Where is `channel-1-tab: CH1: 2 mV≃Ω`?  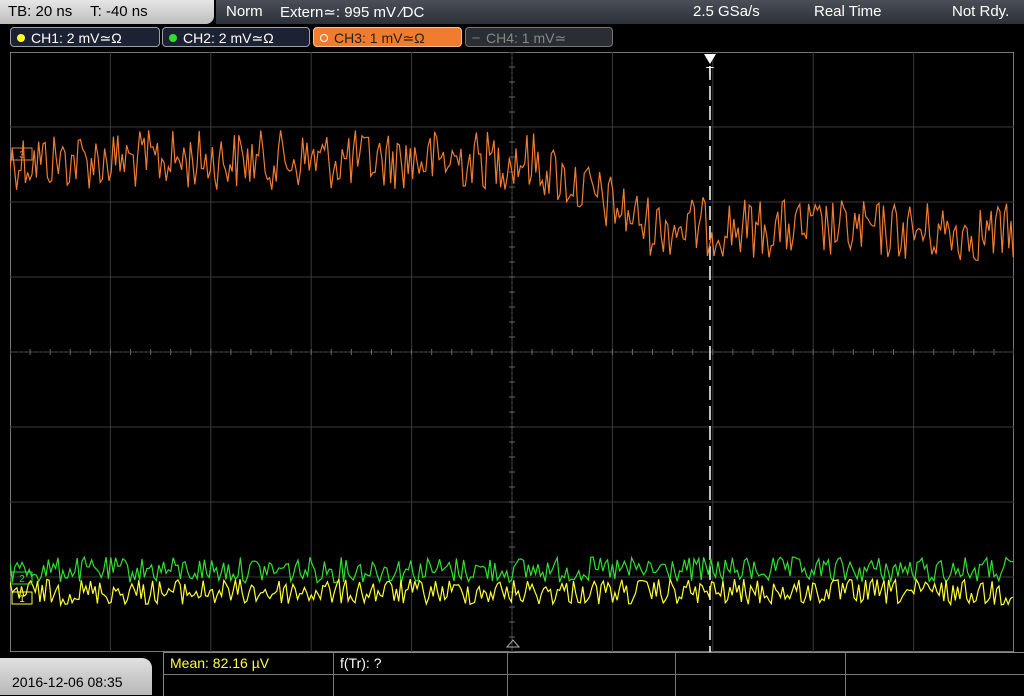 channel-1-tab: CH1: 2 mV≃Ω is located at coordinates (85, 37).